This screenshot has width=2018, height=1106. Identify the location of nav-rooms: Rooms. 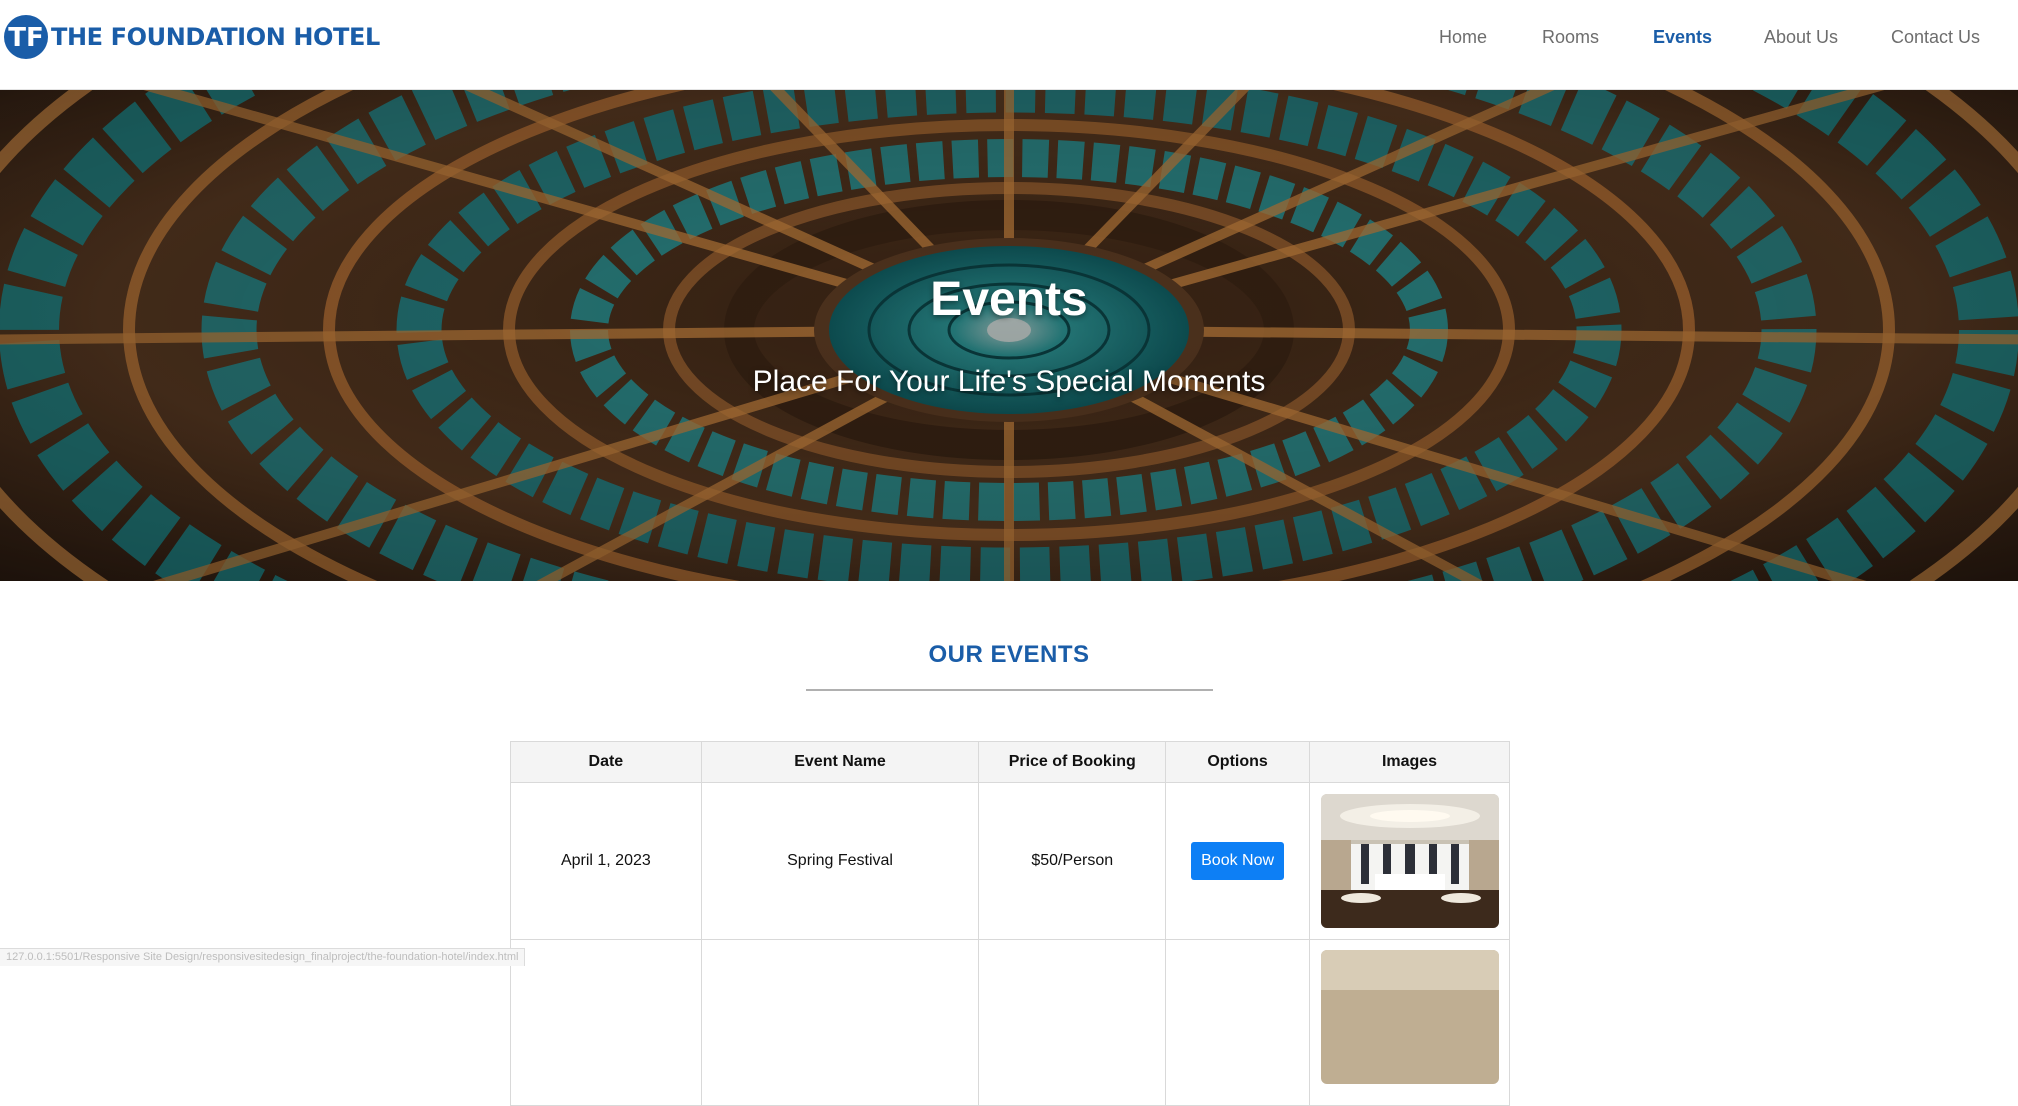
(1570, 37).